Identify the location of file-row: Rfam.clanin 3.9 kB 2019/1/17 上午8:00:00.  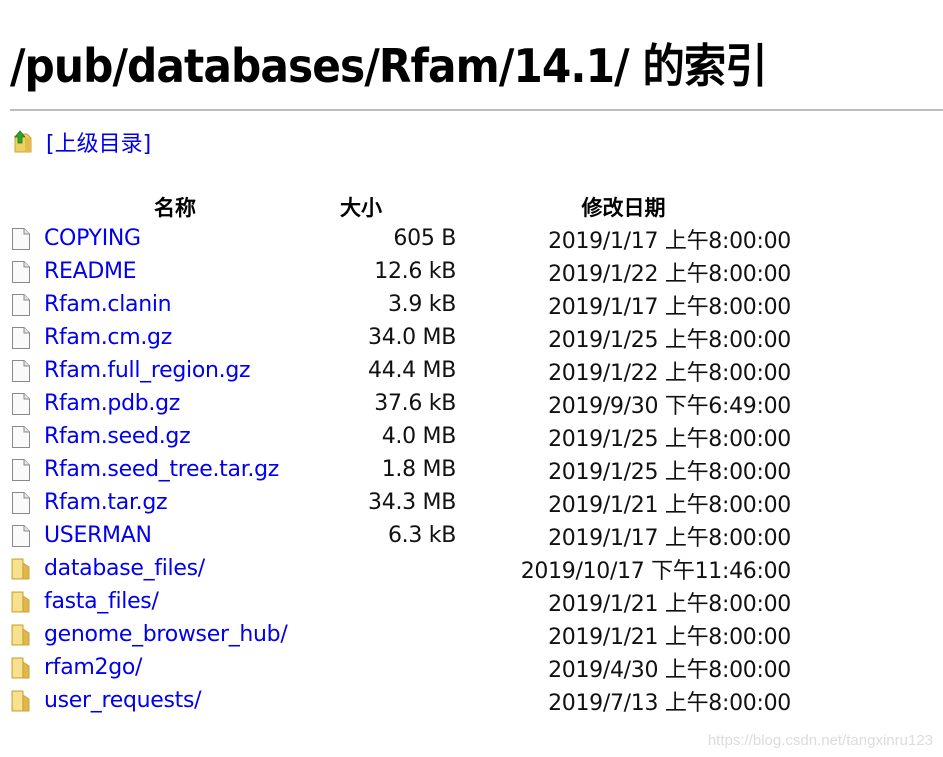
(400, 304).